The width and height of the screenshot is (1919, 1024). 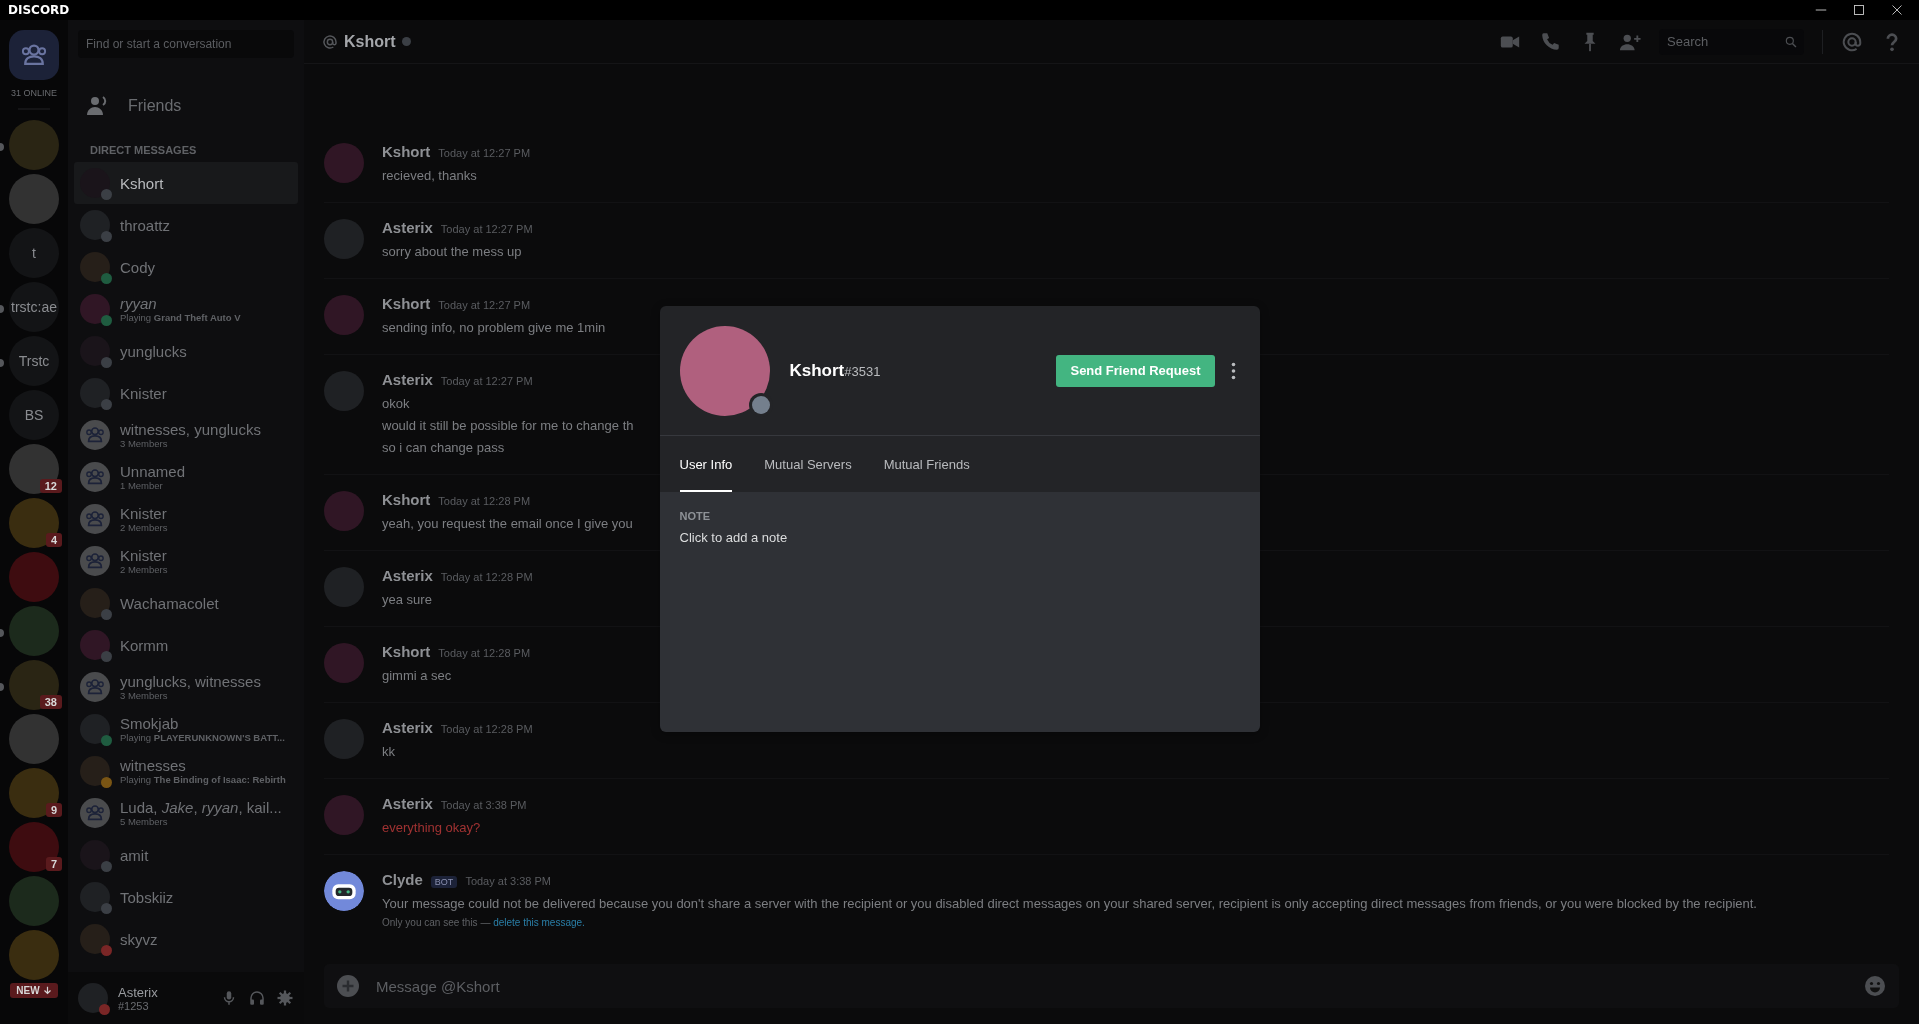 What do you see at coordinates (507, 524) in the screenshot?
I see `message-text: yeah, you request the email once I give you` at bounding box center [507, 524].